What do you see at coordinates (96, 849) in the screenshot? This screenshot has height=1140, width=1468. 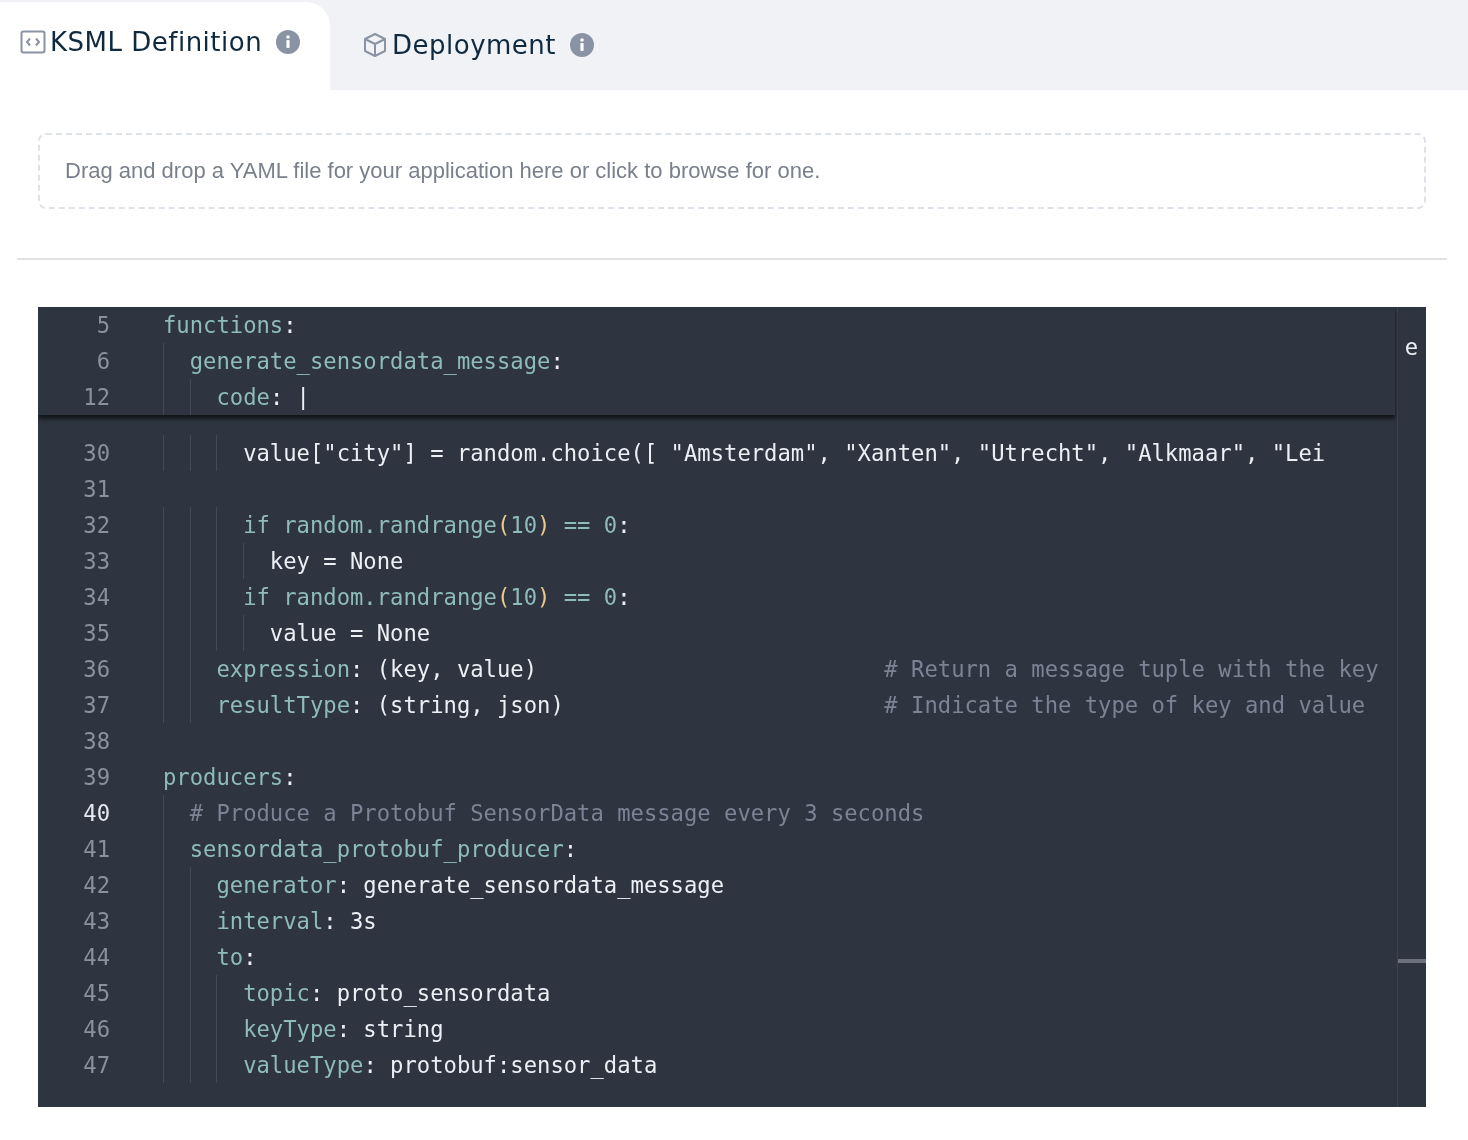 I see `line-number: 41` at bounding box center [96, 849].